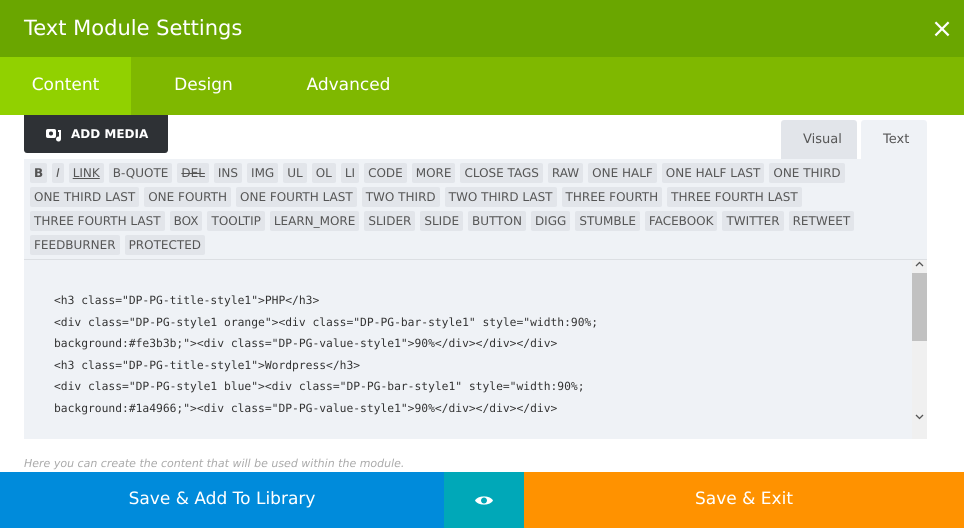 The width and height of the screenshot is (964, 528). Describe the element at coordinates (215, 464) in the screenshot. I see `help-text: Here you can create the content that will be used within the module.` at that location.